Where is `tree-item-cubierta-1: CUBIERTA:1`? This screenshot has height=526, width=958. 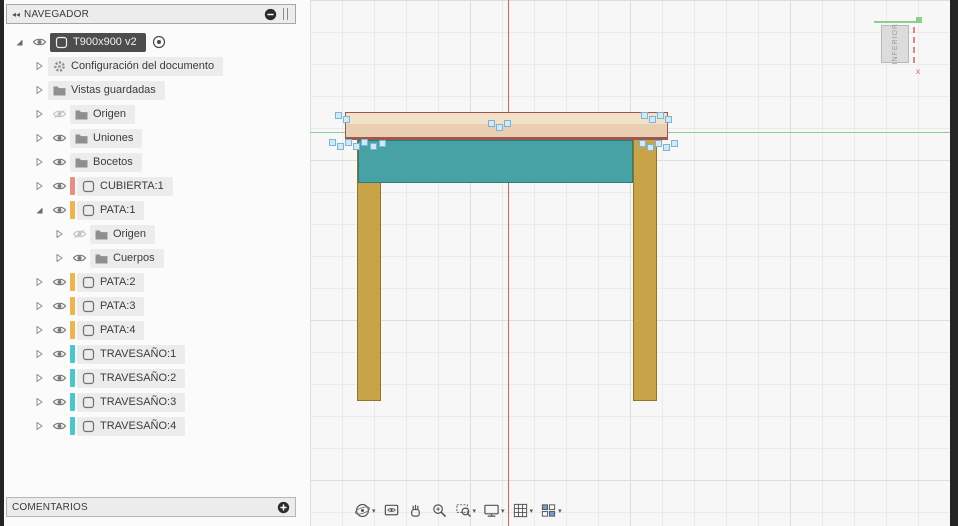
tree-item-cubierta-1: CUBIERTA:1 is located at coordinates (156, 186).